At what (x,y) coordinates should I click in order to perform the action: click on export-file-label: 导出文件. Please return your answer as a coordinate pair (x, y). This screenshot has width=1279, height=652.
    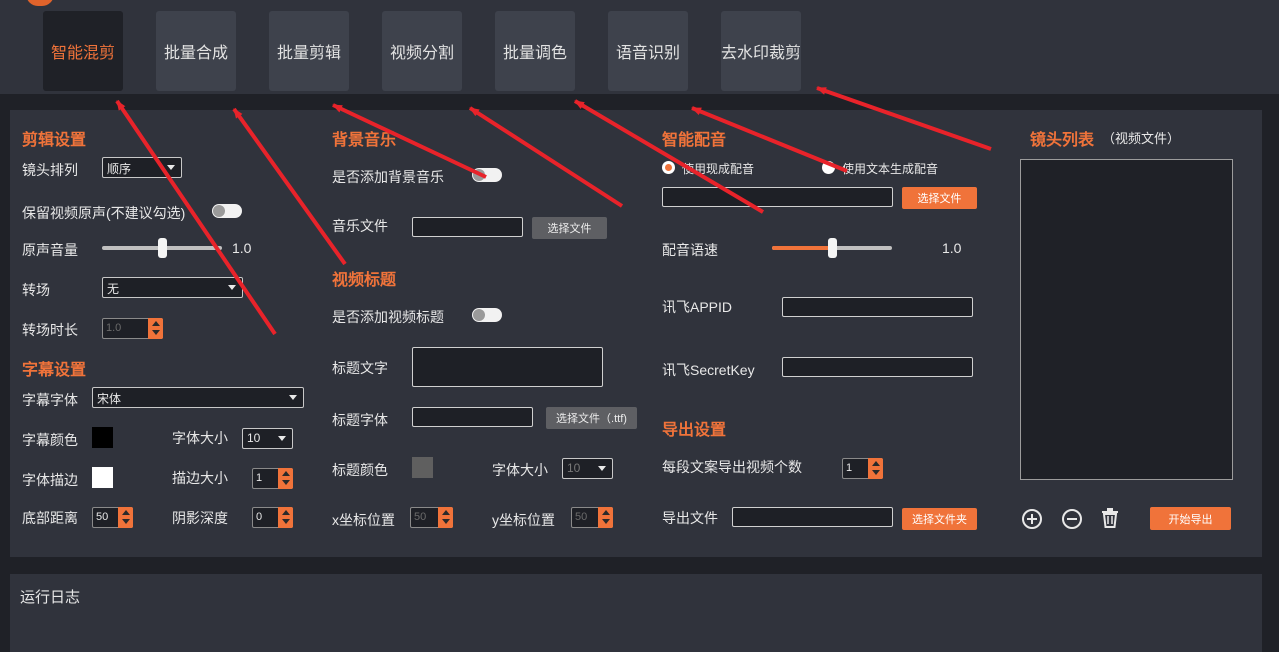
    Looking at the image, I should click on (690, 518).